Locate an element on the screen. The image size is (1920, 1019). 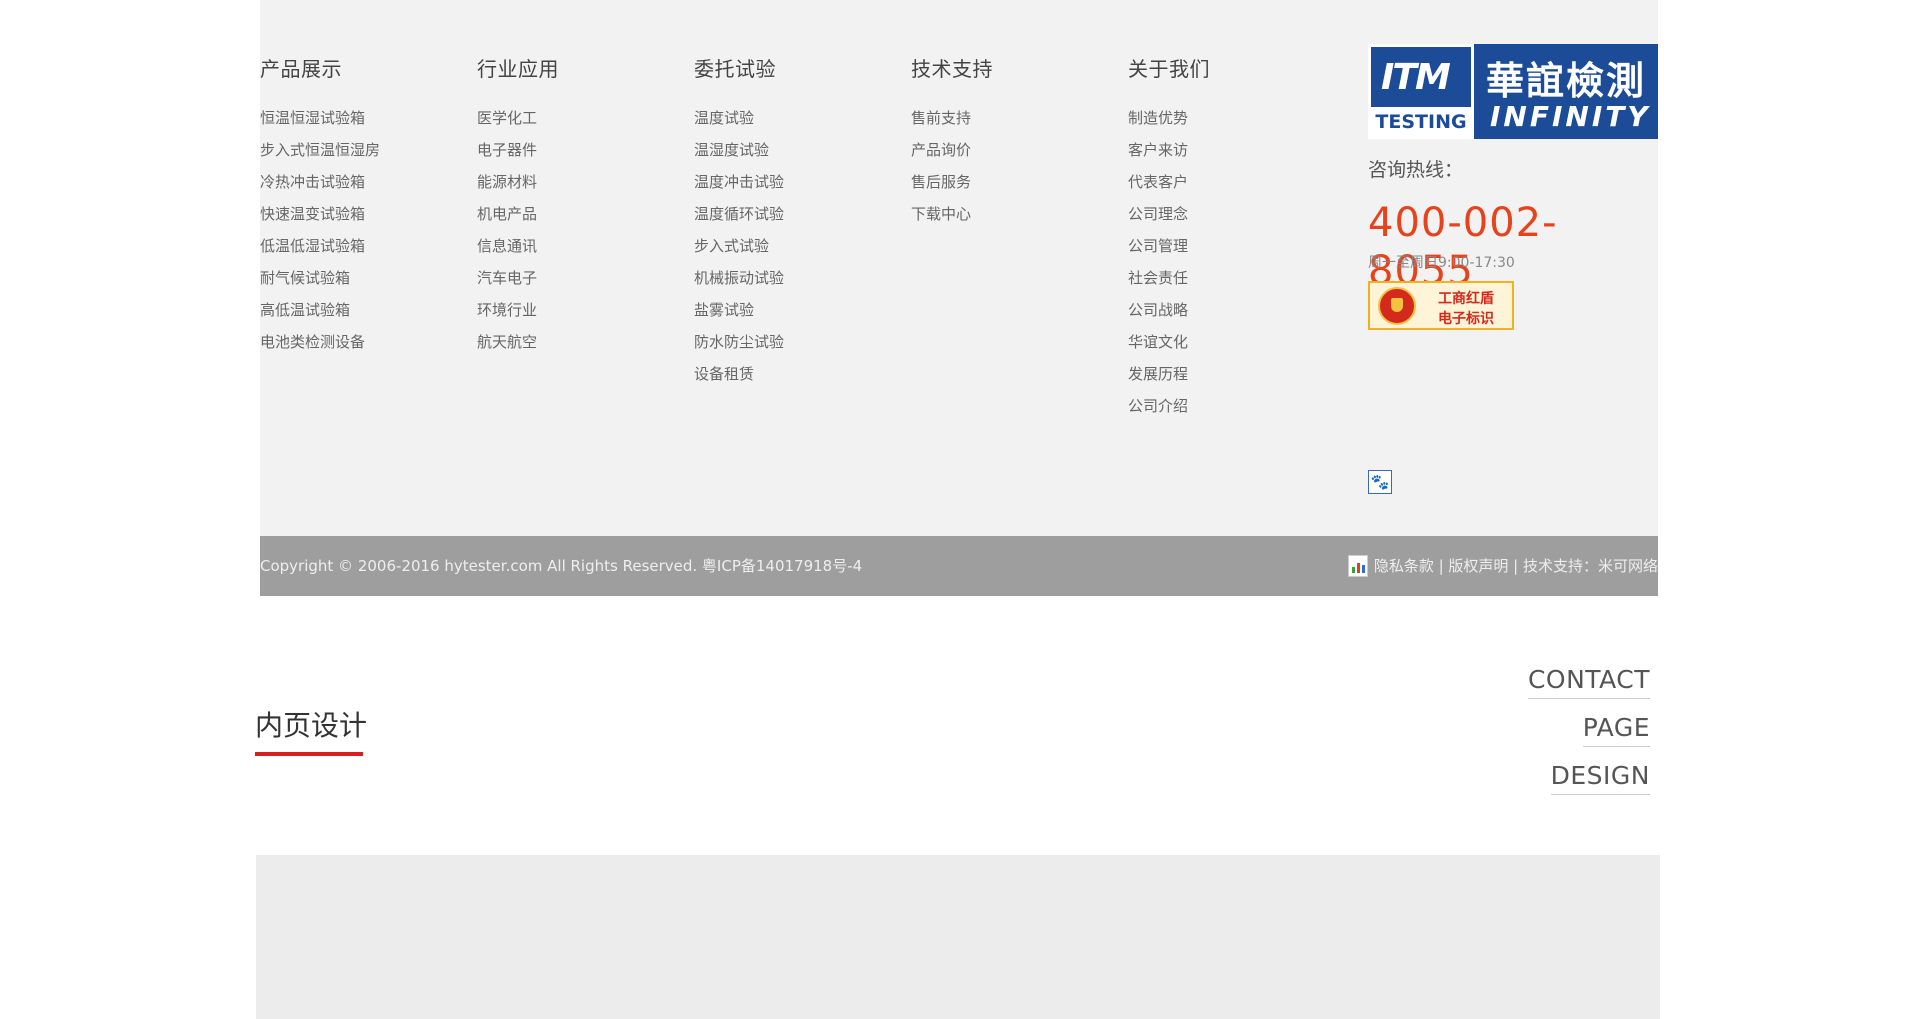
logo-testing-text: TESTING is located at coordinates (1421, 122).